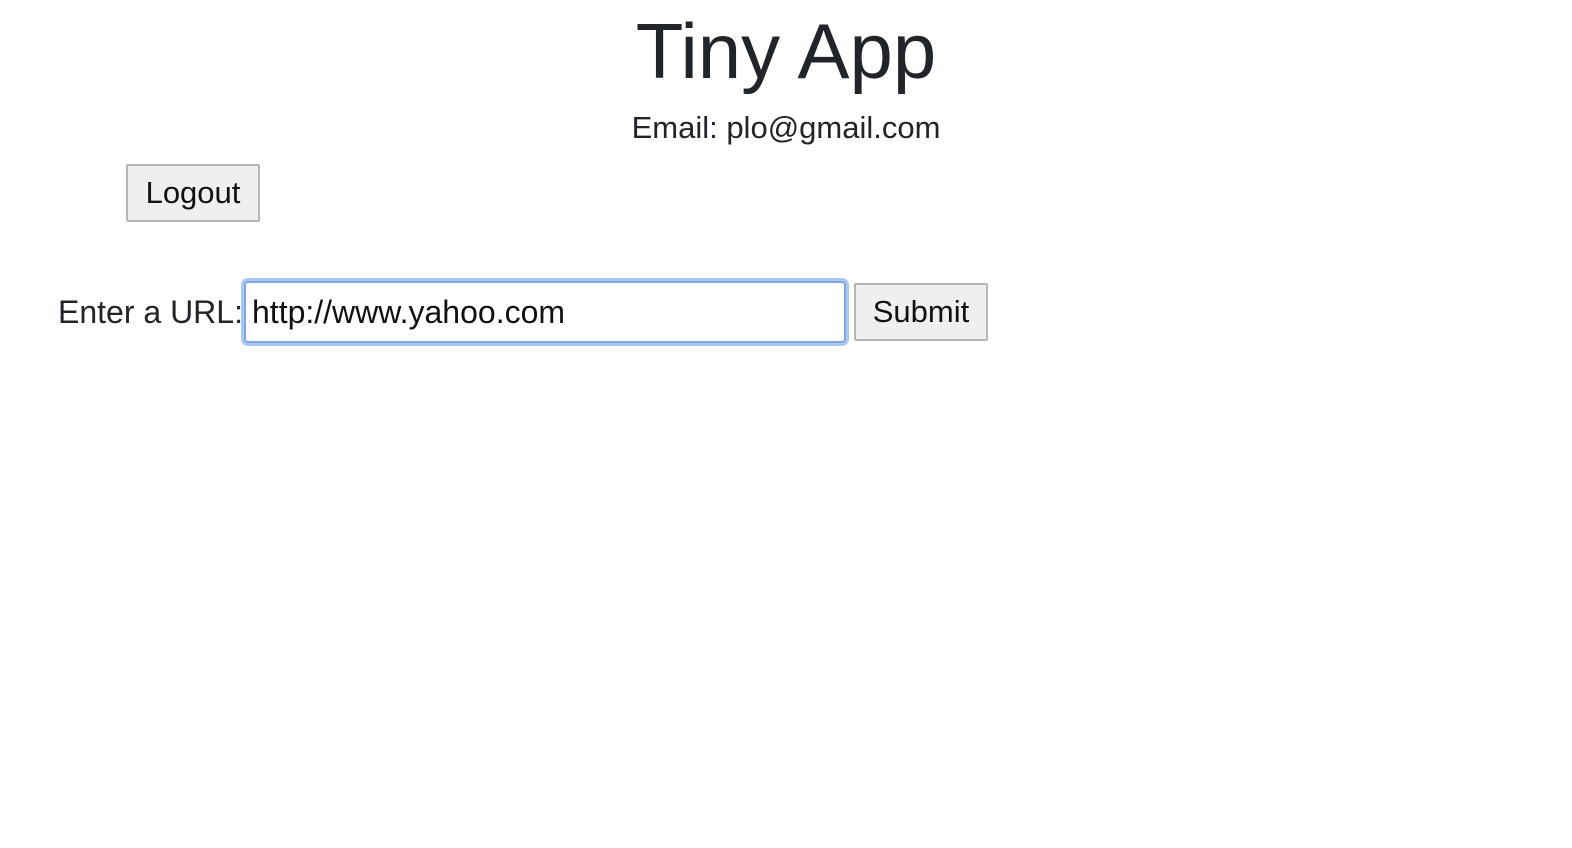 This screenshot has width=1572, height=848. I want to click on user-email: Email: plo@gmail.com, so click(786, 127).